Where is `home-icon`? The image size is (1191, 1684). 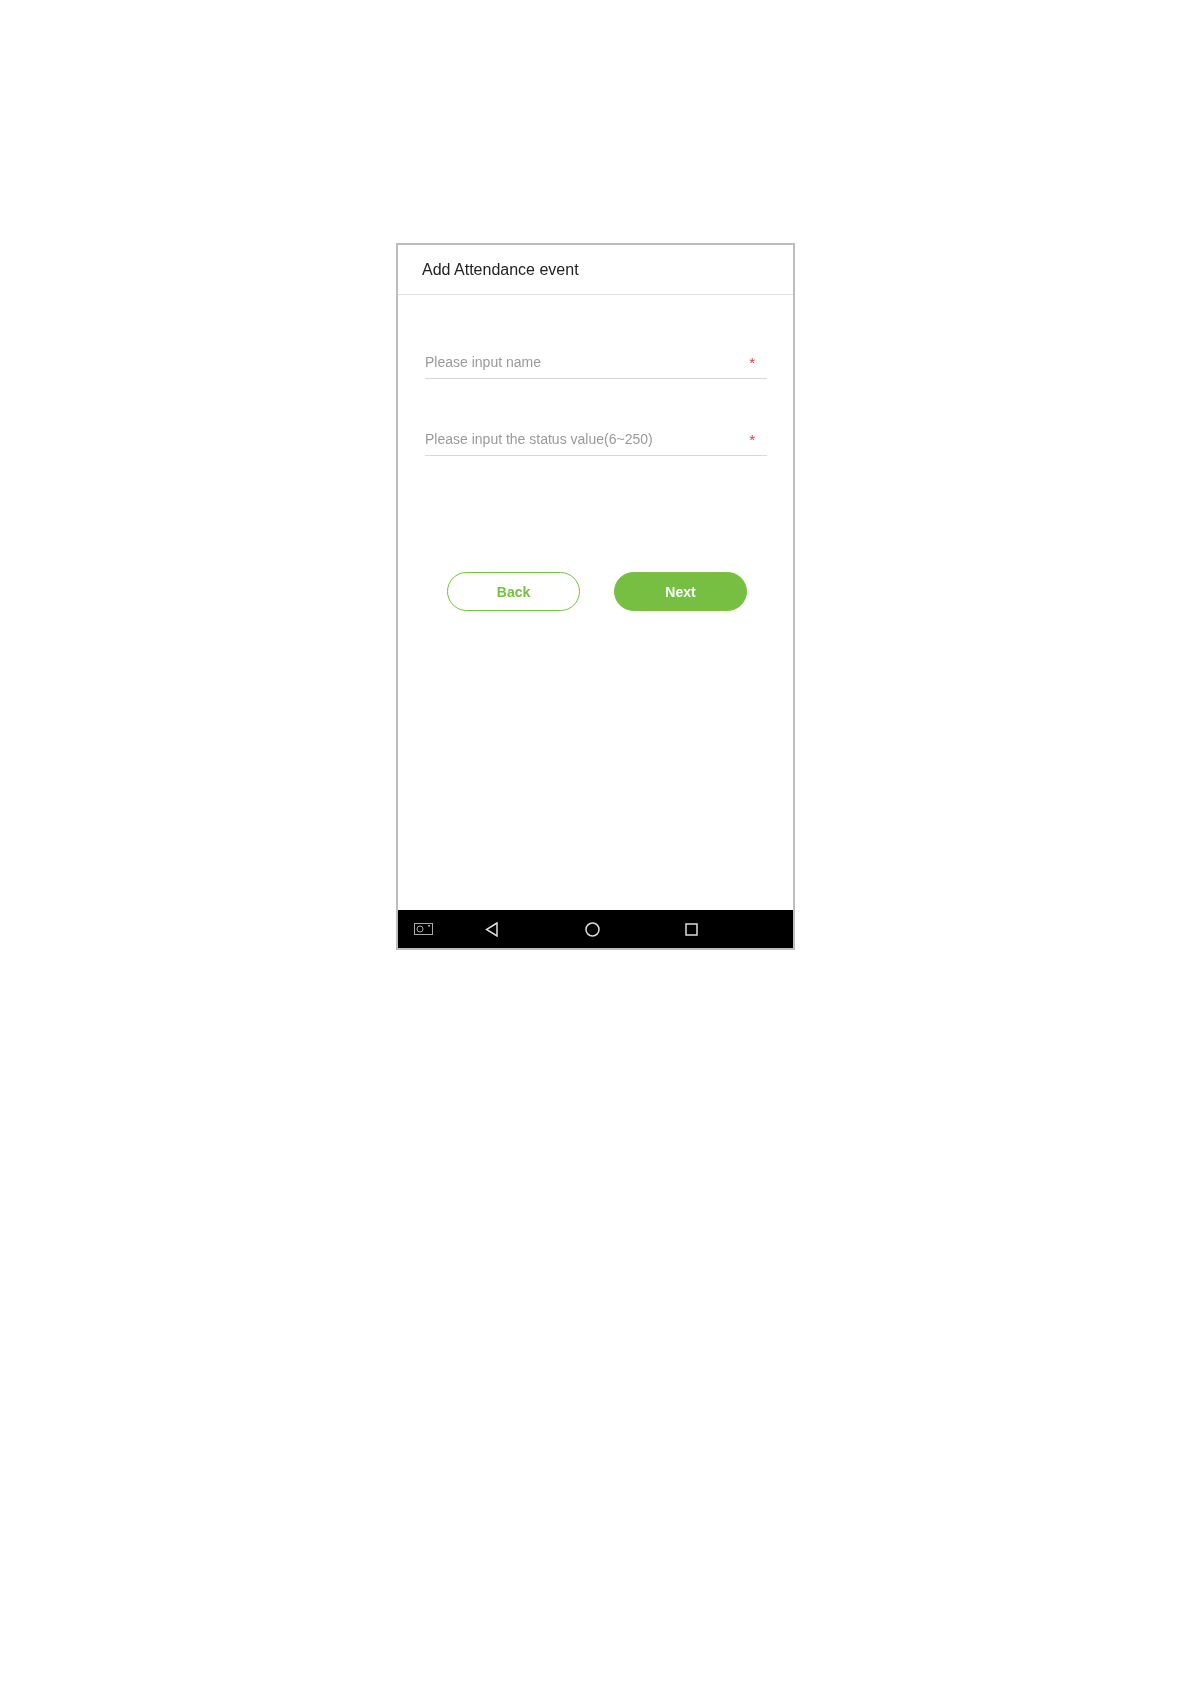
home-icon is located at coordinates (592, 929).